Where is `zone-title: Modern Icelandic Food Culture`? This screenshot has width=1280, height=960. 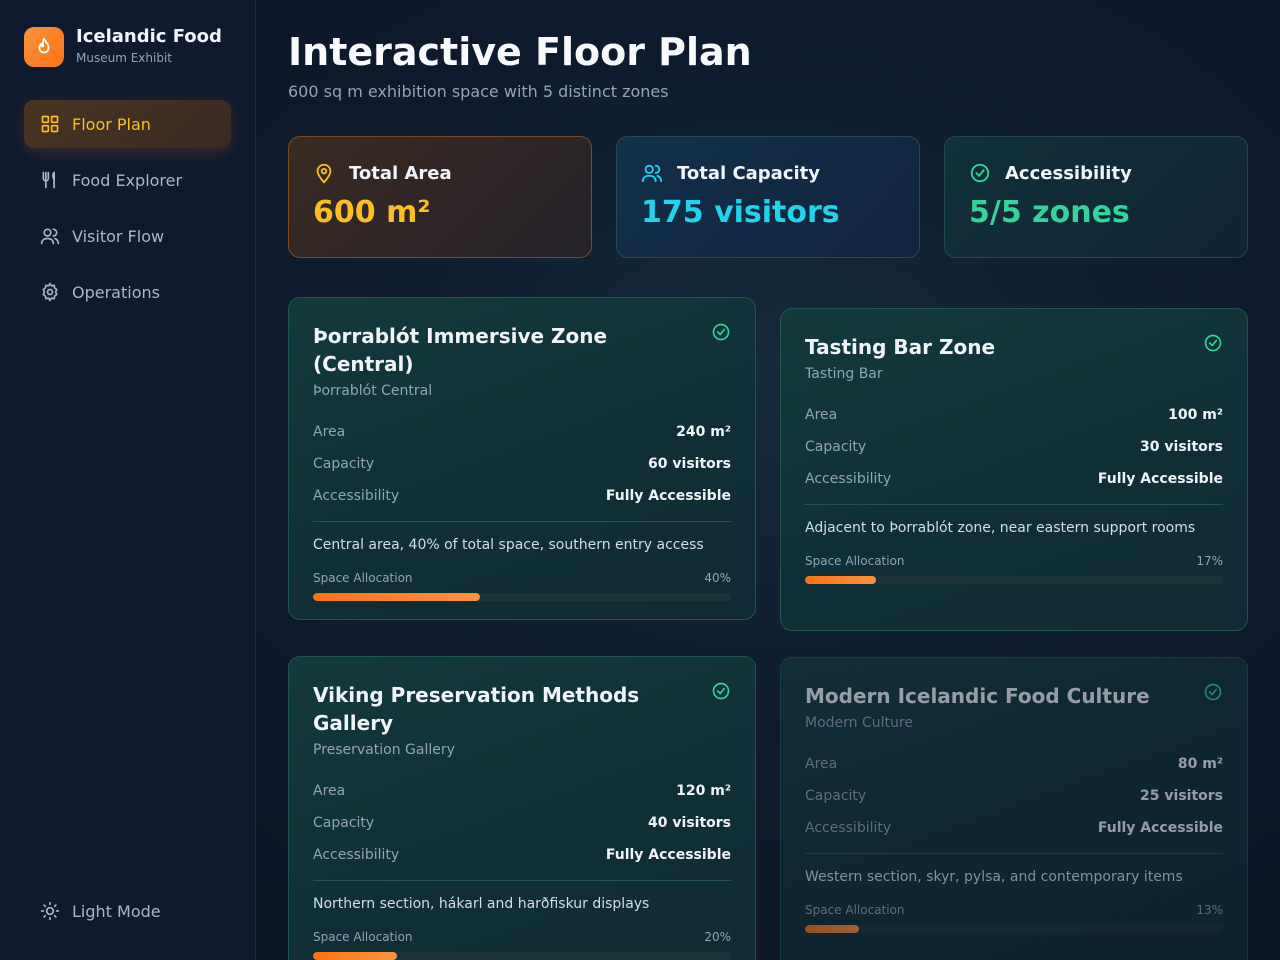 zone-title: Modern Icelandic Food Culture is located at coordinates (977, 696).